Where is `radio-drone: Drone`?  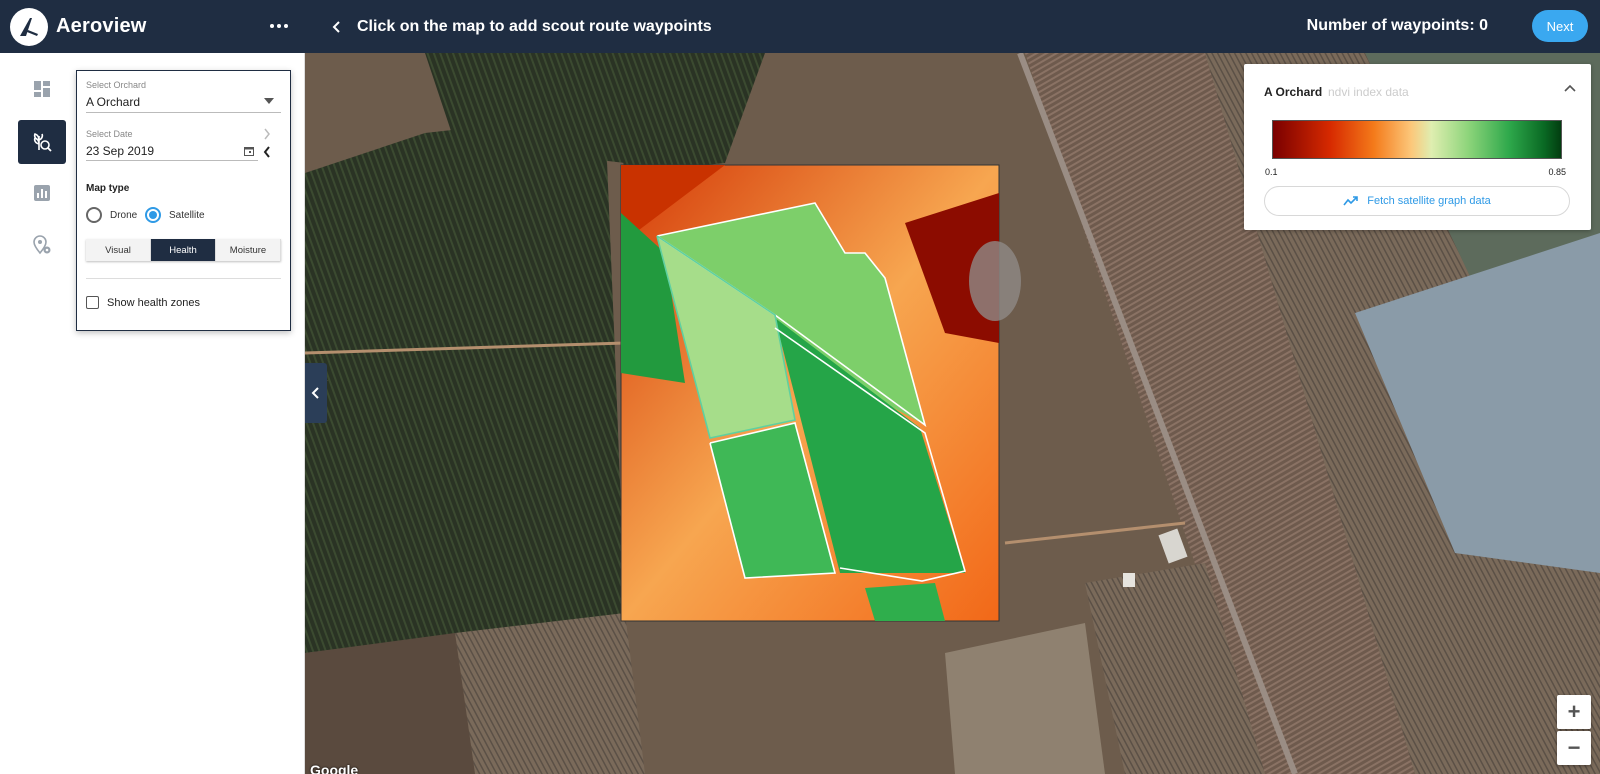 radio-drone: Drone is located at coordinates (111, 215).